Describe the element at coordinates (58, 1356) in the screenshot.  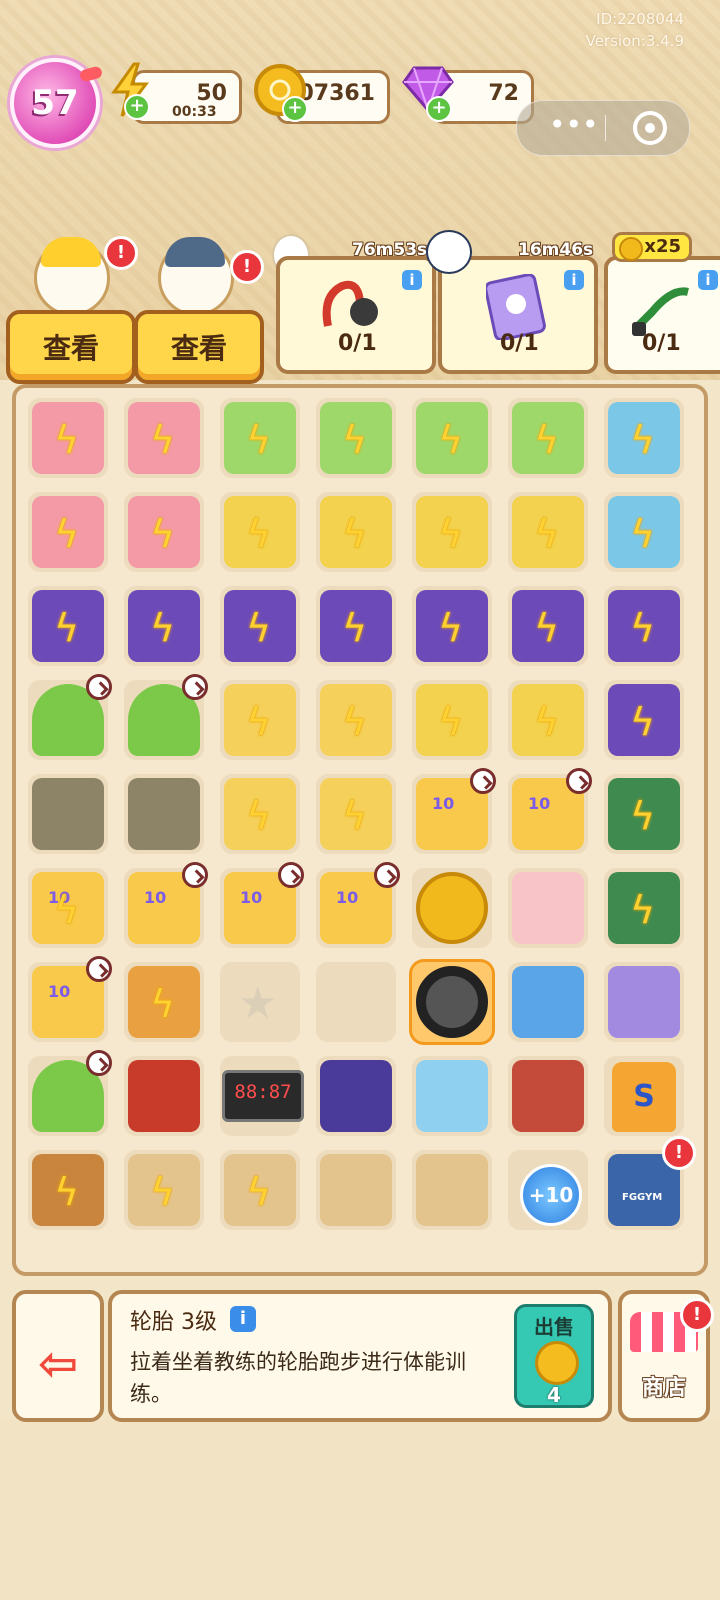
I see `exit-button: ⇦` at that location.